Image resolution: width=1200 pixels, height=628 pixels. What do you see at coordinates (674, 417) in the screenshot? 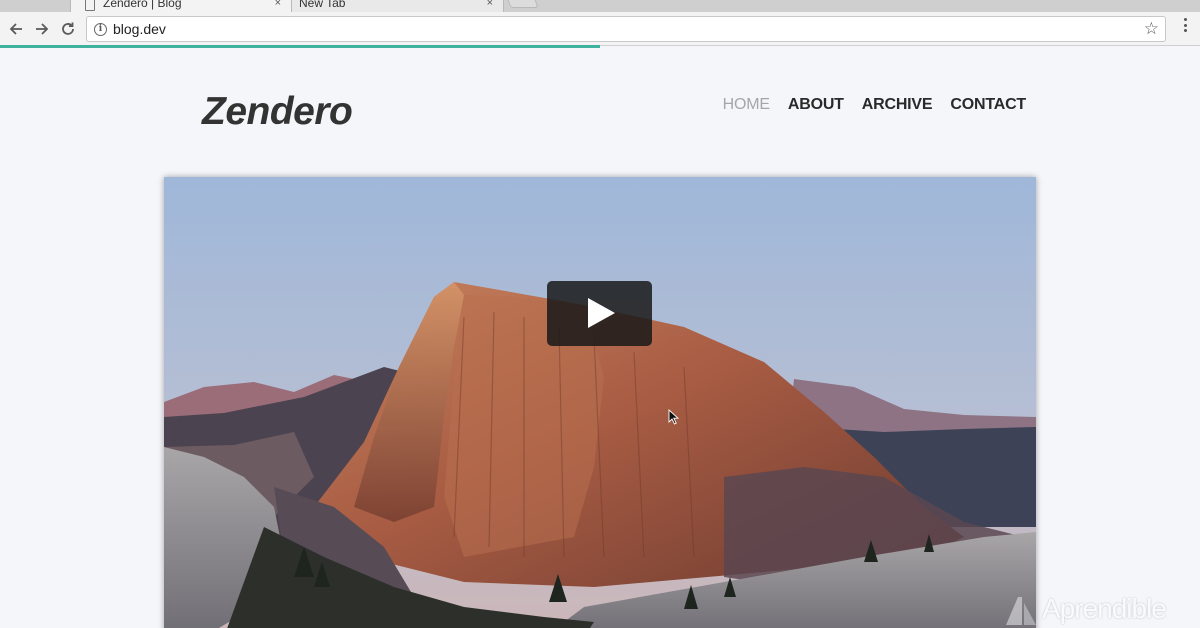
I see `mouse-cursor-icon` at bounding box center [674, 417].